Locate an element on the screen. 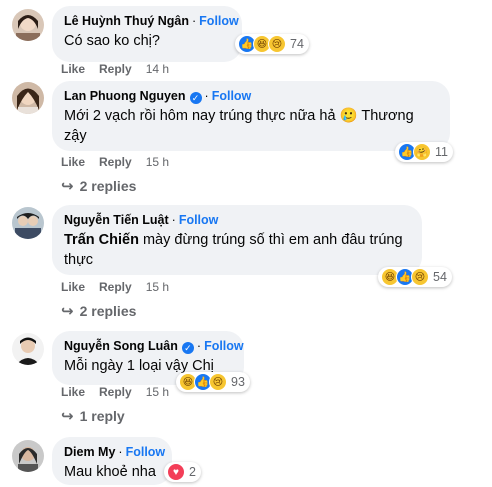  comment-bubble: Lê Huỳnh Thuý Ngân · Follow Có sao ko chị? is located at coordinates (147, 34).